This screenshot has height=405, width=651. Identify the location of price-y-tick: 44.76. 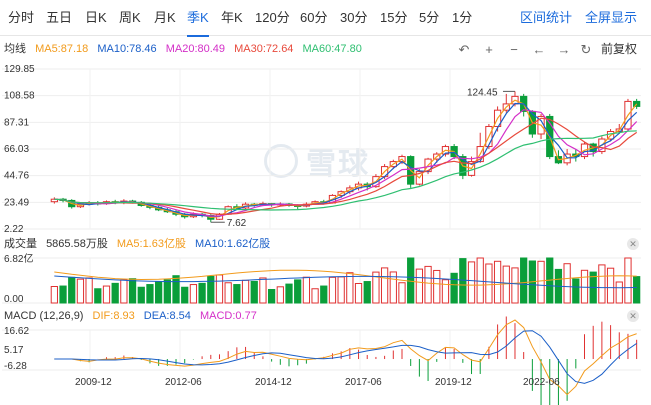
(16, 176).